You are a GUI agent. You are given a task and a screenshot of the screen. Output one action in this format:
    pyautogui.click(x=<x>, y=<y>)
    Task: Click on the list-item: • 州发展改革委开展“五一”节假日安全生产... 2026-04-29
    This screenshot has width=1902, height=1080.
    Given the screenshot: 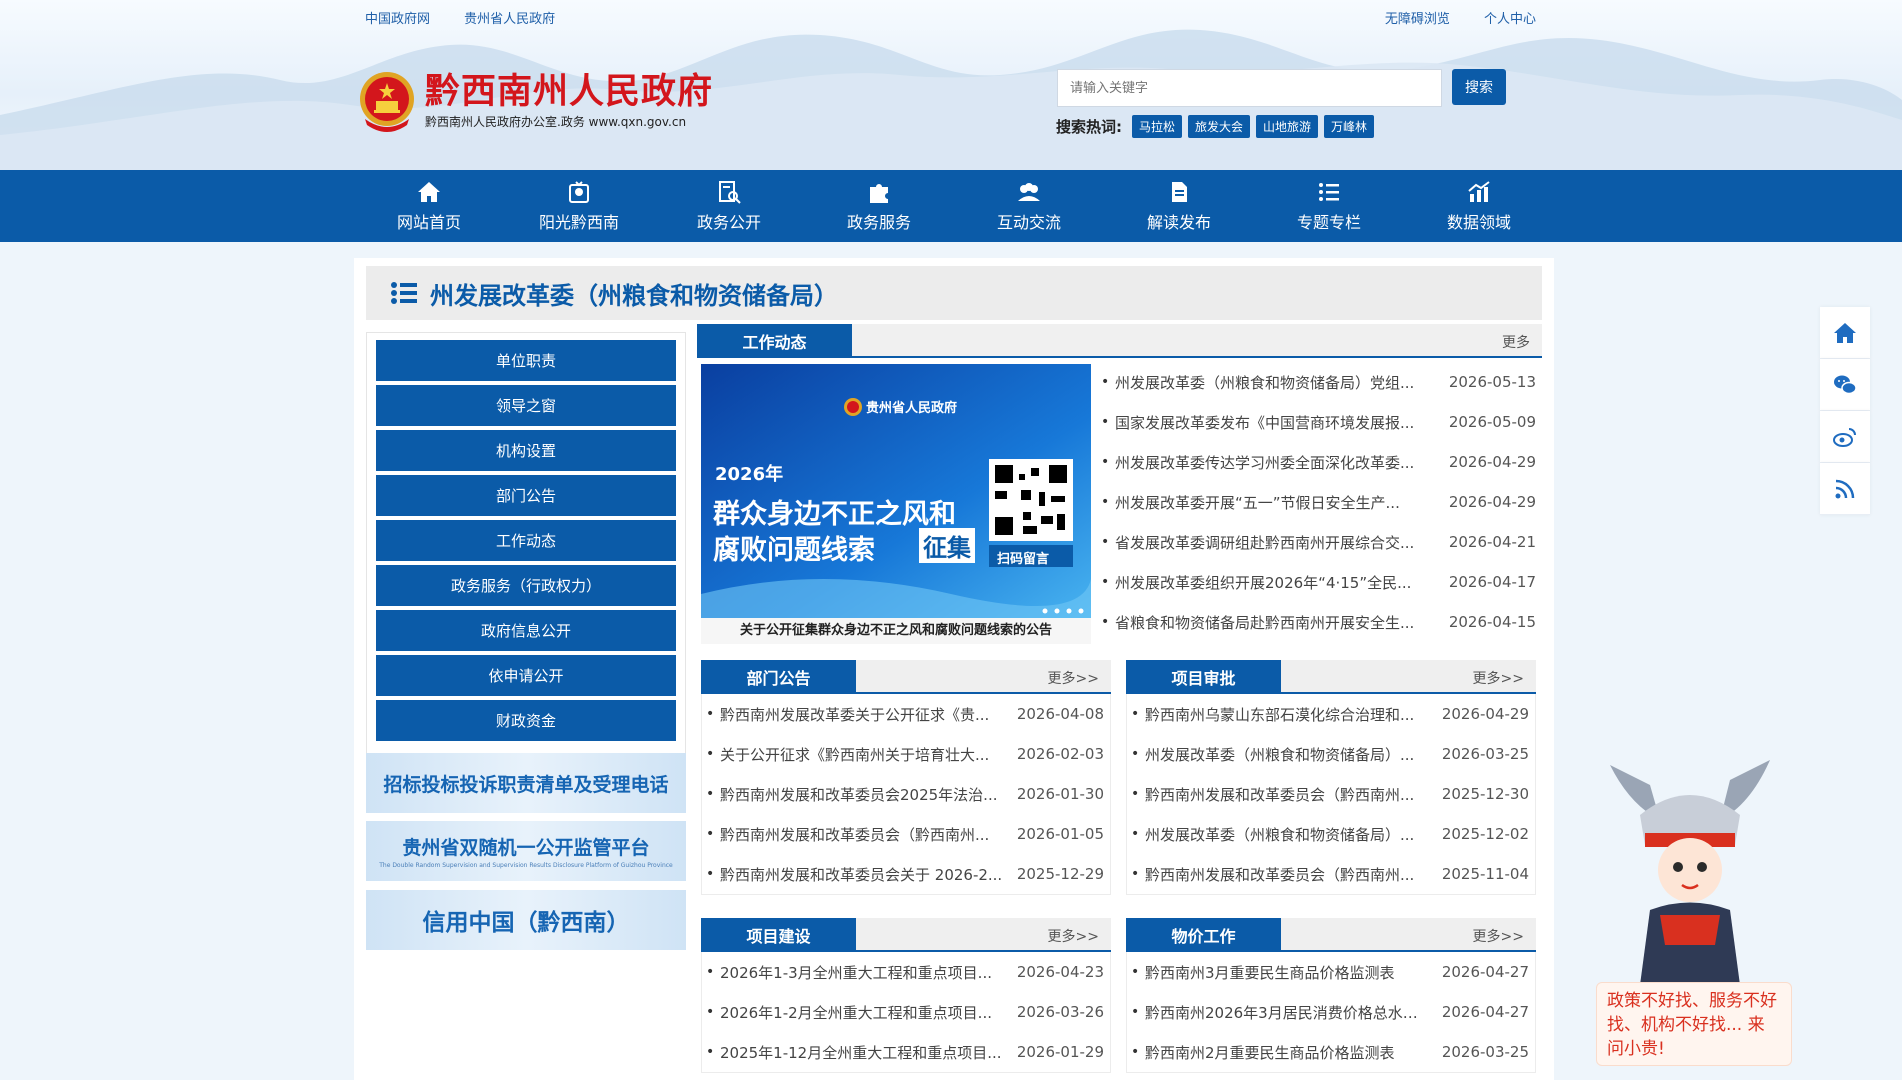 What is the action you would take?
    pyautogui.click(x=1319, y=502)
    